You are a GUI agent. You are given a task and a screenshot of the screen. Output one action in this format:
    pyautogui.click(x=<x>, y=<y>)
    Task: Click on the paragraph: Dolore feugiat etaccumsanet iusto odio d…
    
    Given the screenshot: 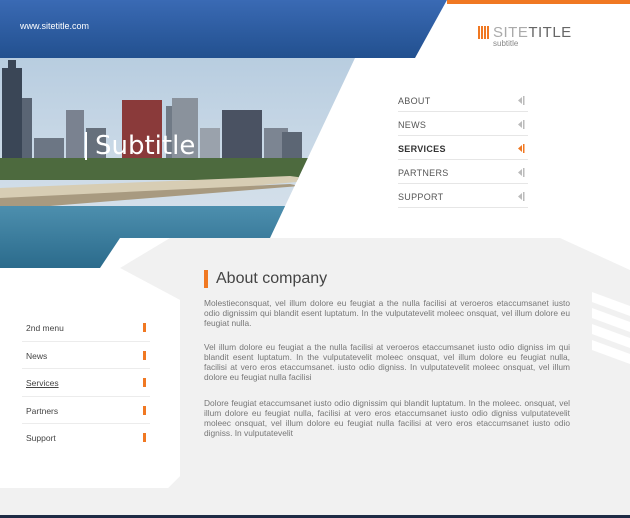 What is the action you would take?
    pyautogui.click(x=387, y=418)
    